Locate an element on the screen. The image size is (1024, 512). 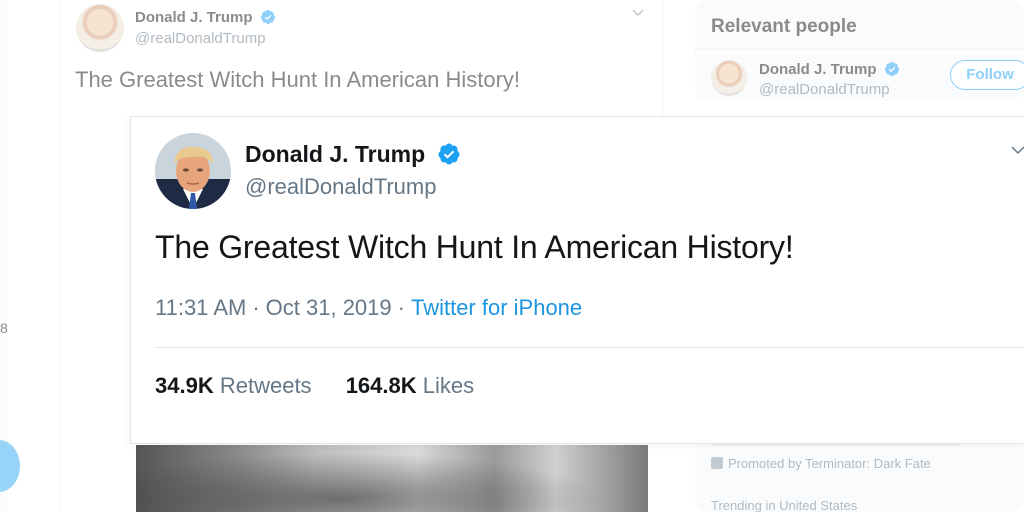
avatar-portrait is located at coordinates (193, 171).